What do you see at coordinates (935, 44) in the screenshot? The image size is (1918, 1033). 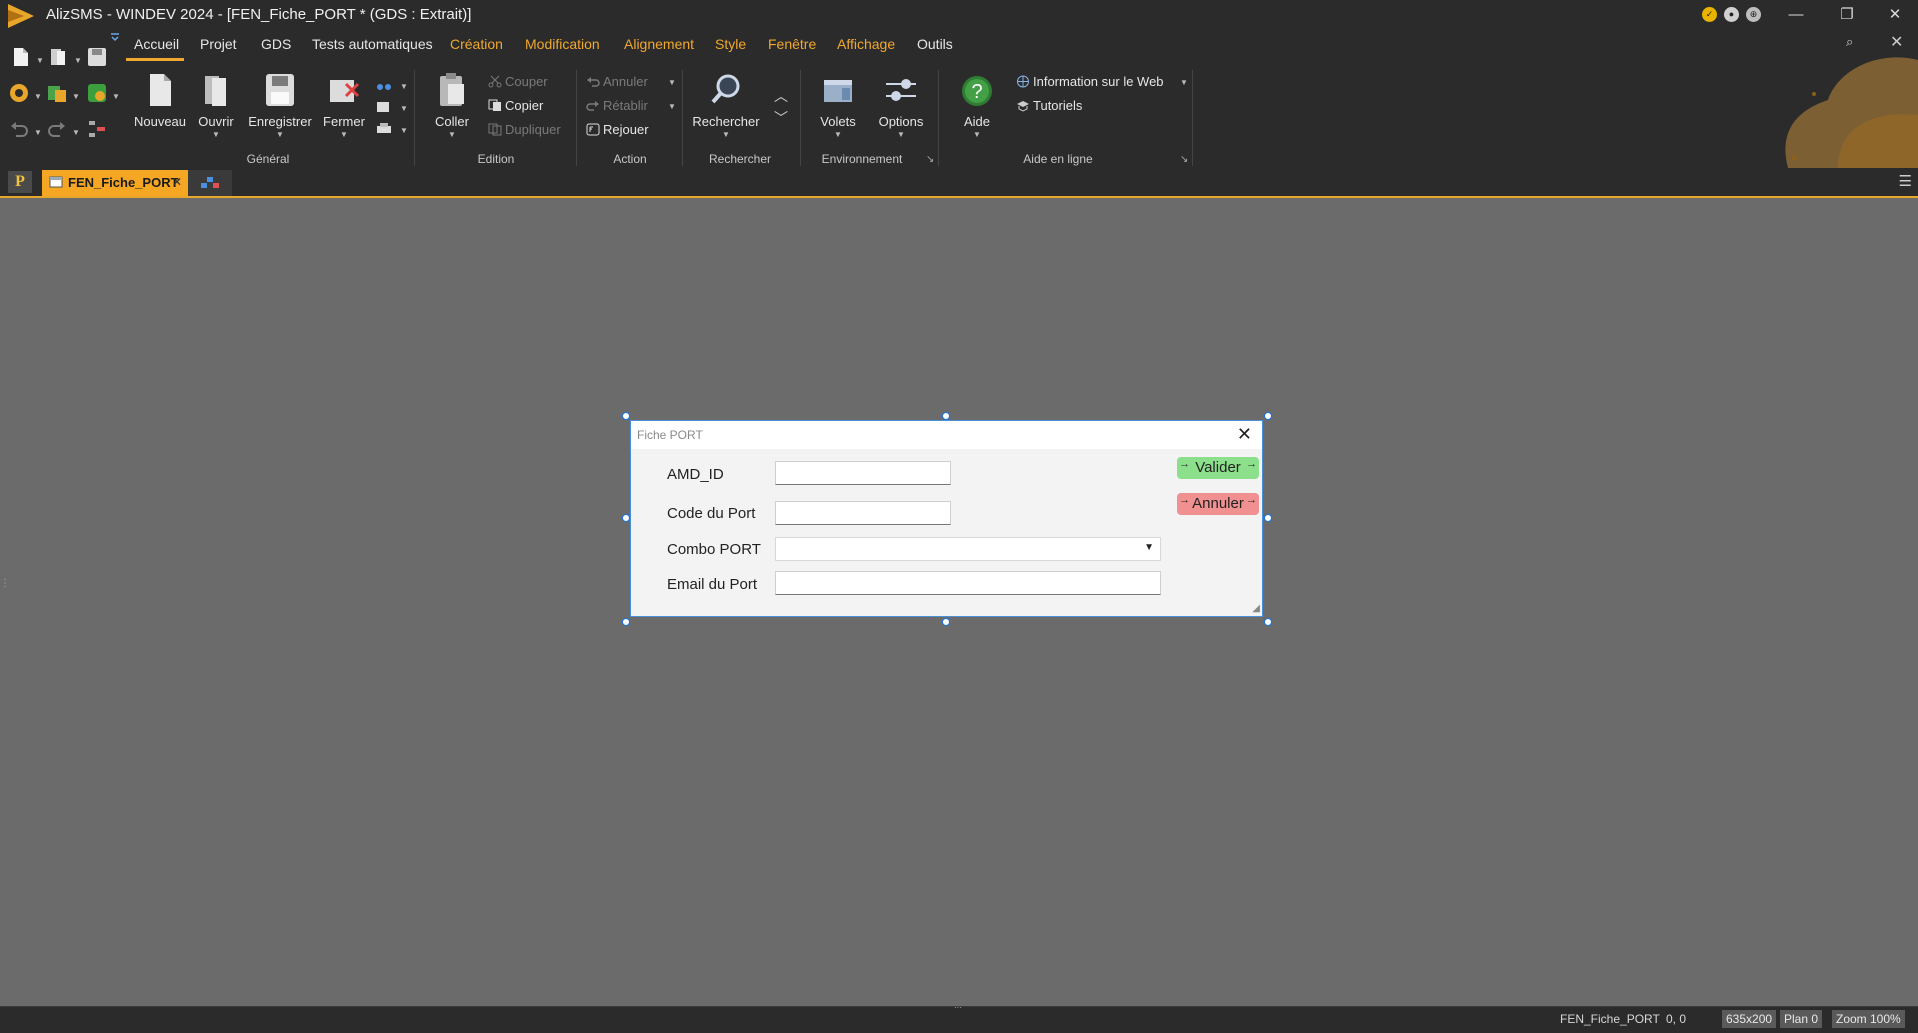 I see `tab-outils: Outils` at bounding box center [935, 44].